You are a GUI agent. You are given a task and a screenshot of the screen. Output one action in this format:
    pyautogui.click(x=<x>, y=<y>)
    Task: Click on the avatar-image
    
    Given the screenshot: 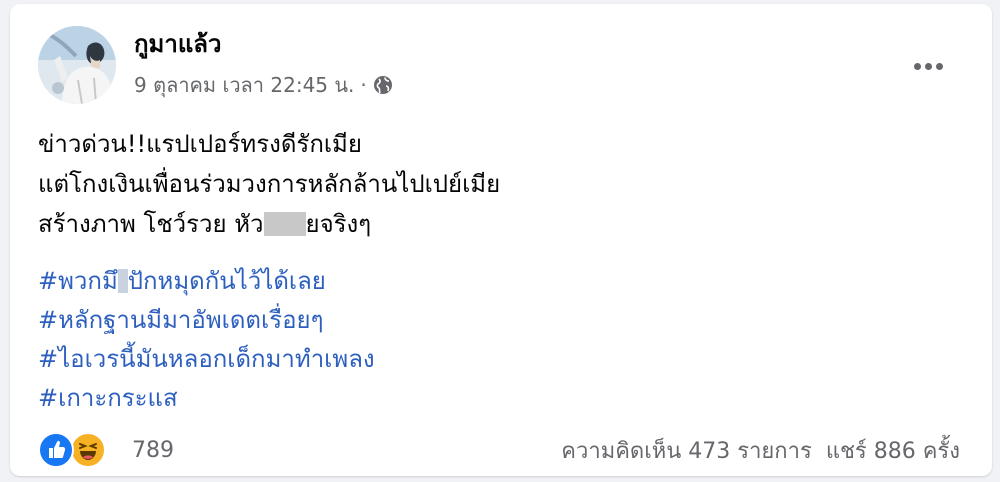 What is the action you would take?
    pyautogui.click(x=77, y=65)
    